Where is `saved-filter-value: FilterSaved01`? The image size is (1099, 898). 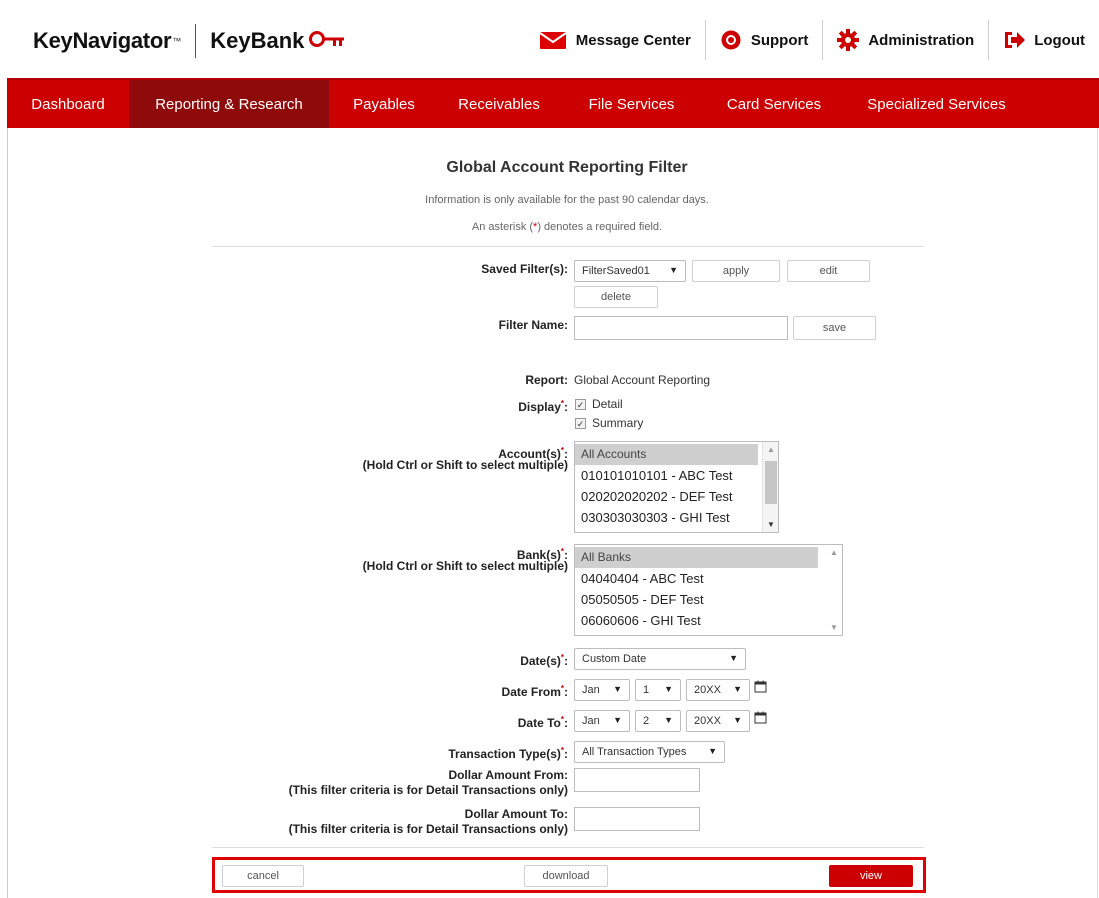 saved-filter-value: FilterSaved01 is located at coordinates (616, 271).